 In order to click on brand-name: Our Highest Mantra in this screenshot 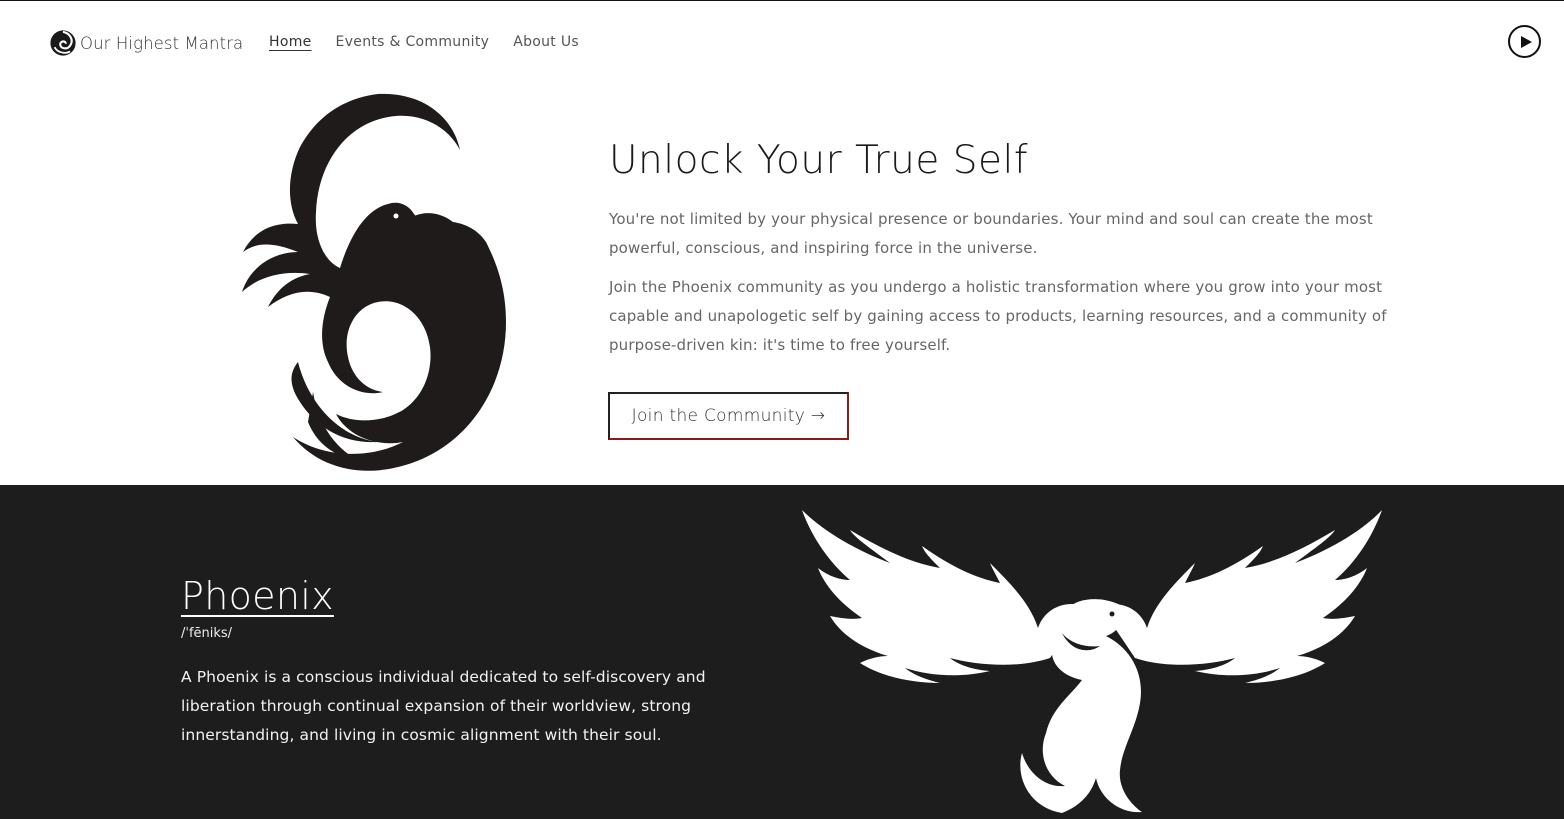, I will do `click(162, 43)`.